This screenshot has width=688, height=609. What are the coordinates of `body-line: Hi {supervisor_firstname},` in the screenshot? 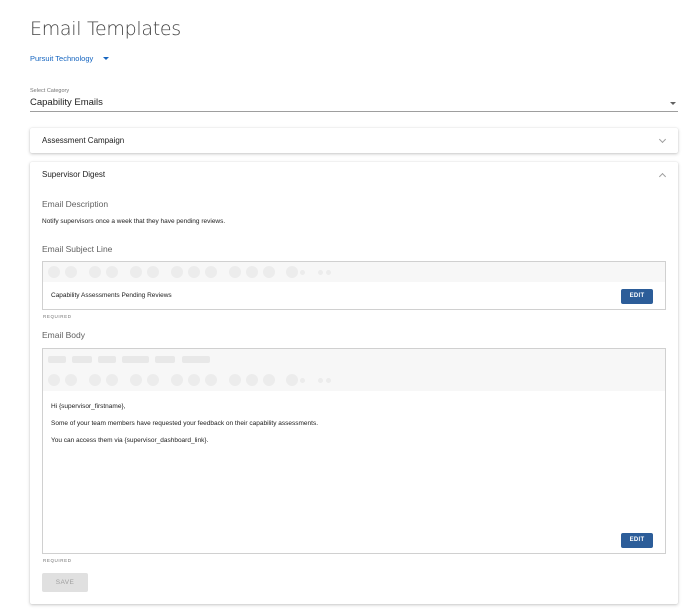 It's located at (88, 406).